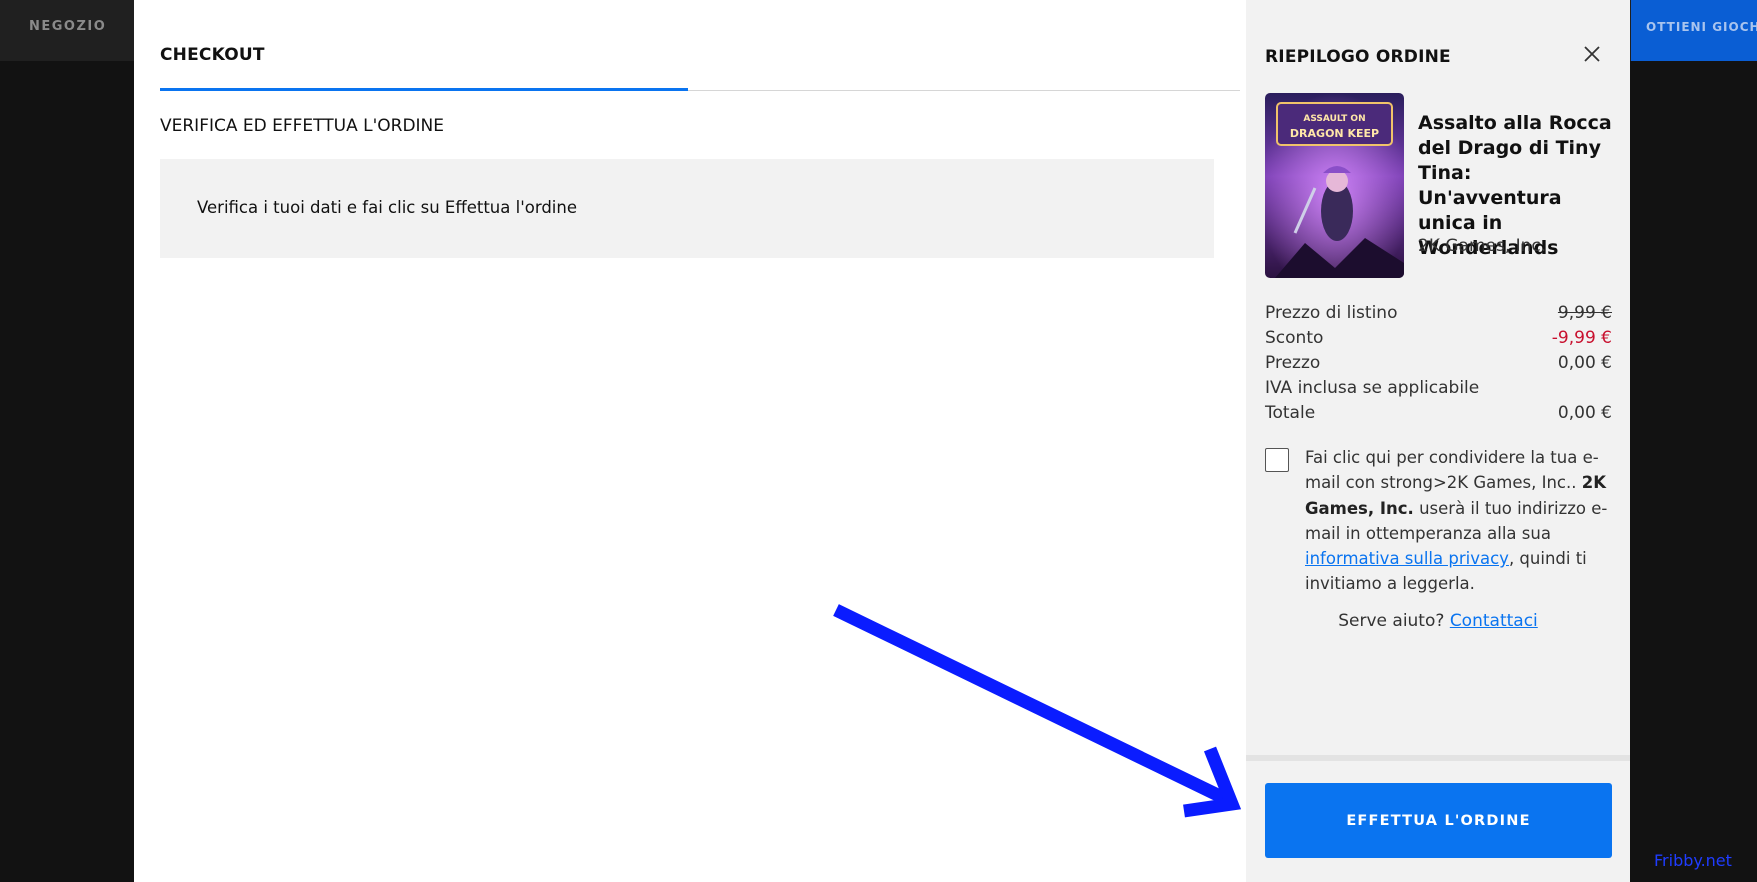 Image resolution: width=1757 pixels, height=882 pixels. Describe the element at coordinates (1693, 860) in the screenshot. I see `watermark: Fribby.net` at that location.